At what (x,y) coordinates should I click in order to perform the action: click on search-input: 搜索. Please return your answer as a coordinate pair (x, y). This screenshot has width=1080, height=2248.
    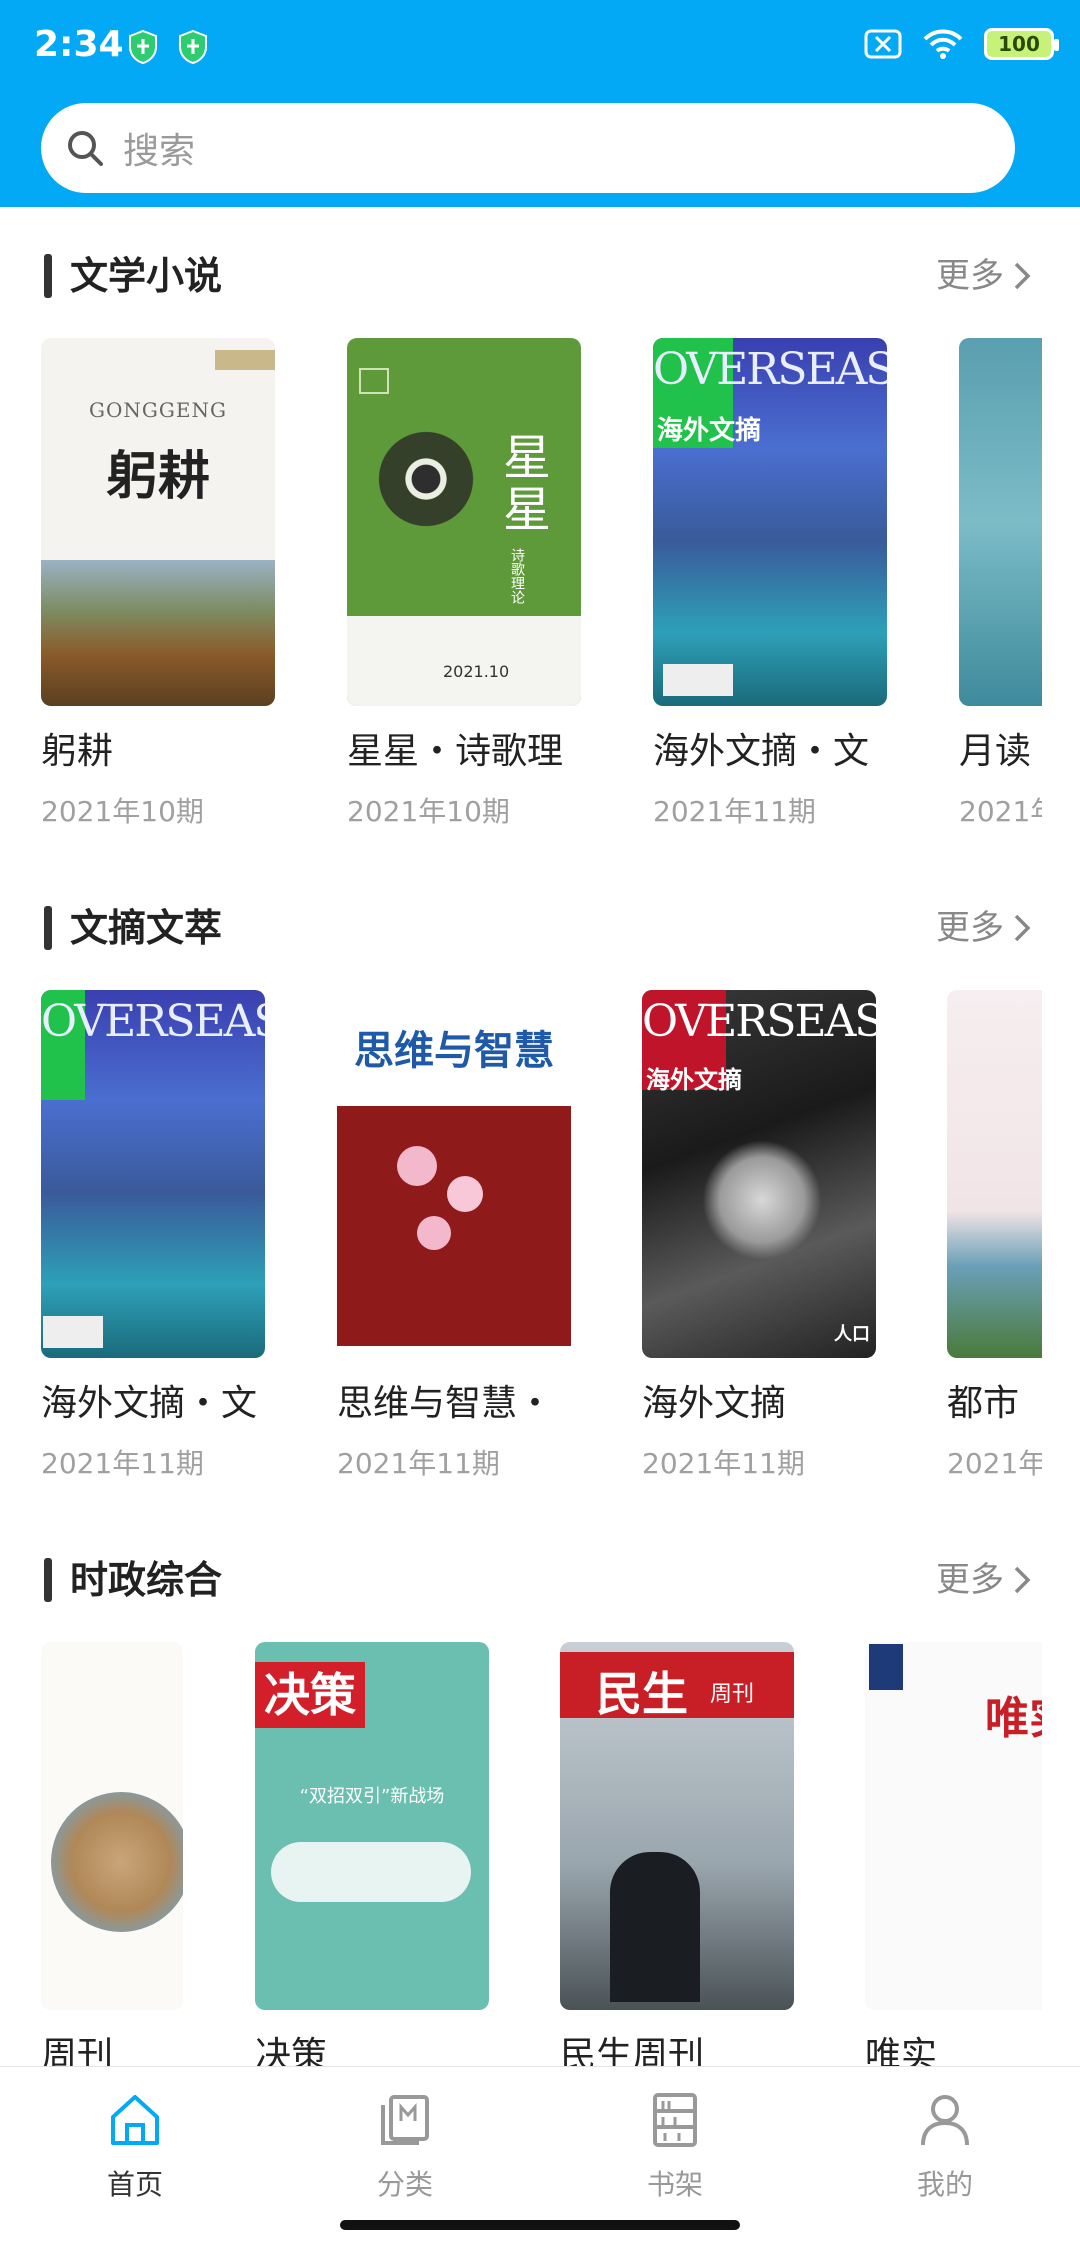
    Looking at the image, I should click on (159, 148).